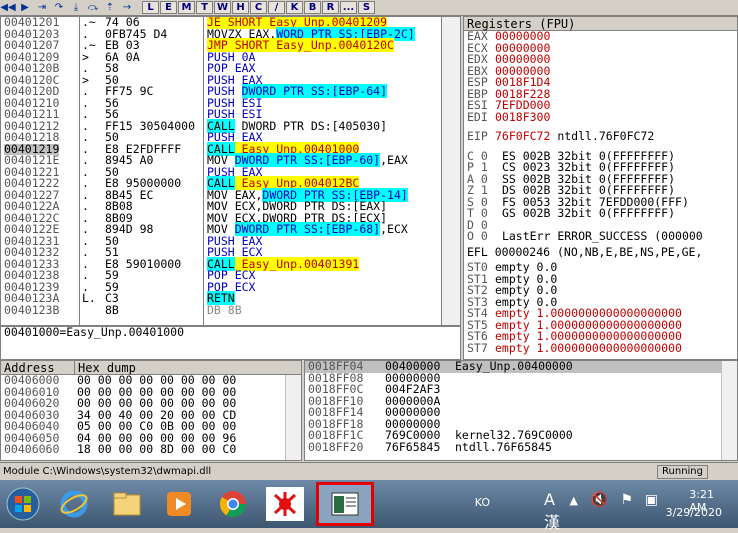 The width and height of the screenshot is (738, 533). I want to click on dump-hex: 18 00 00 00 8D 00 00 C0, so click(157, 449).